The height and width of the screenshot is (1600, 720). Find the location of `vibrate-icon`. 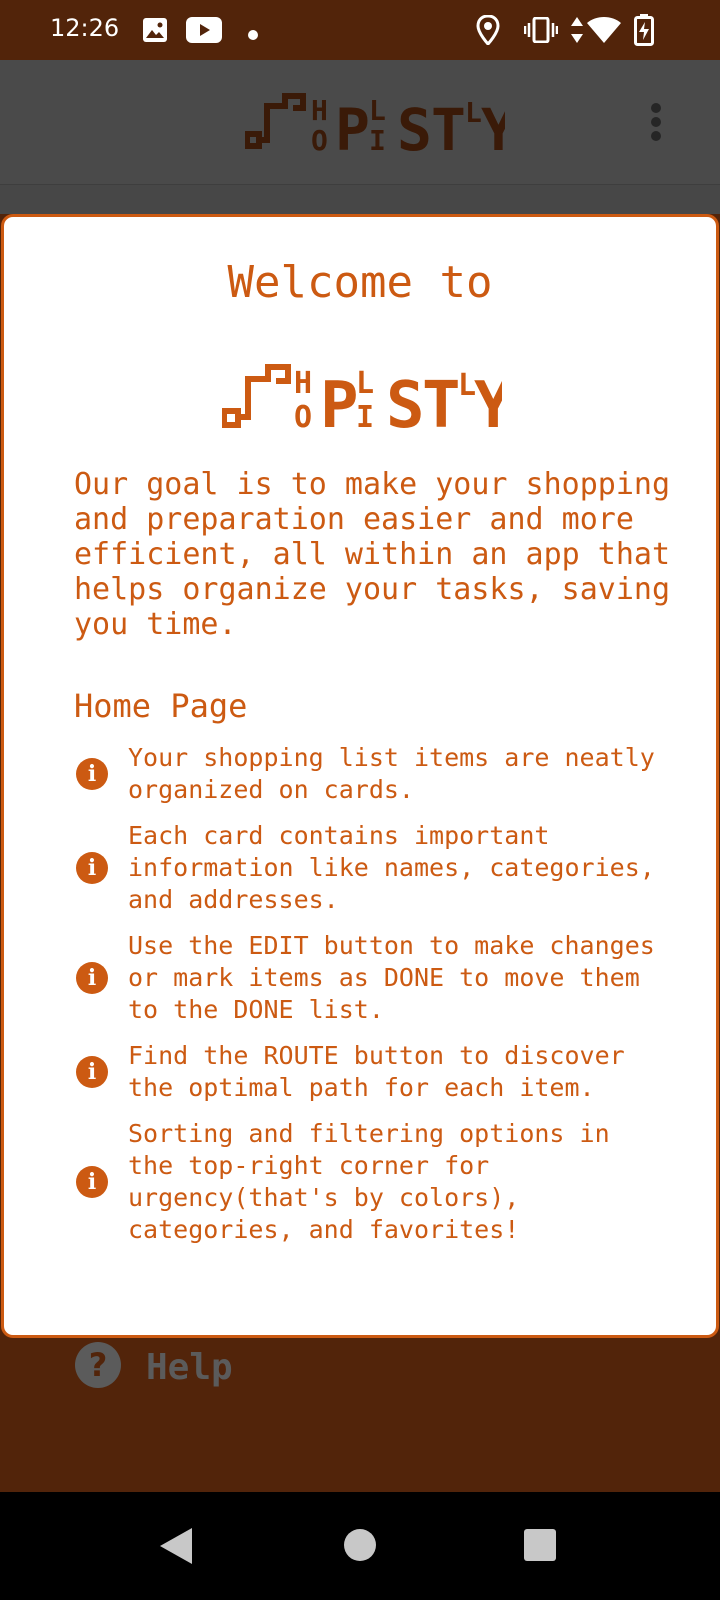

vibrate-icon is located at coordinates (541, 31).